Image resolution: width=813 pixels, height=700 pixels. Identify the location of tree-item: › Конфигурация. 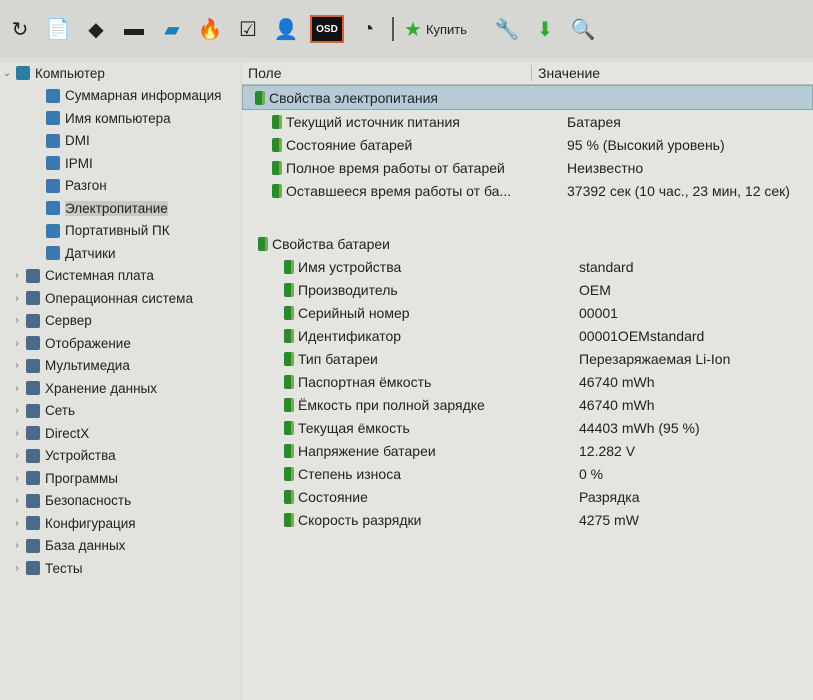
(120, 523).